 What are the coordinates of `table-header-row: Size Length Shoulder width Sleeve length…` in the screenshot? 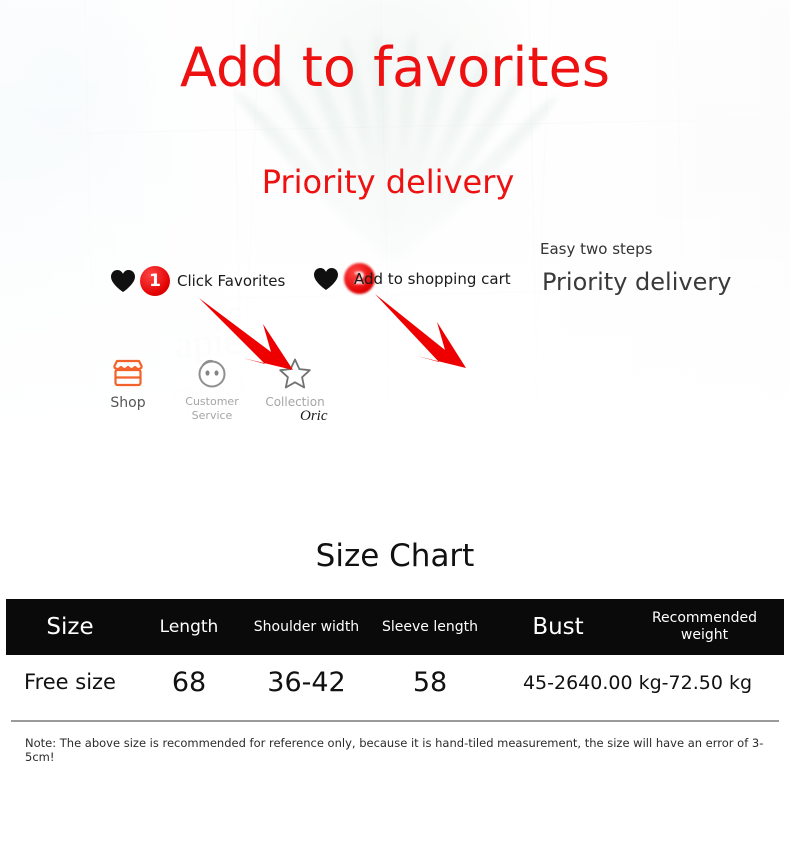 It's located at (395, 627).